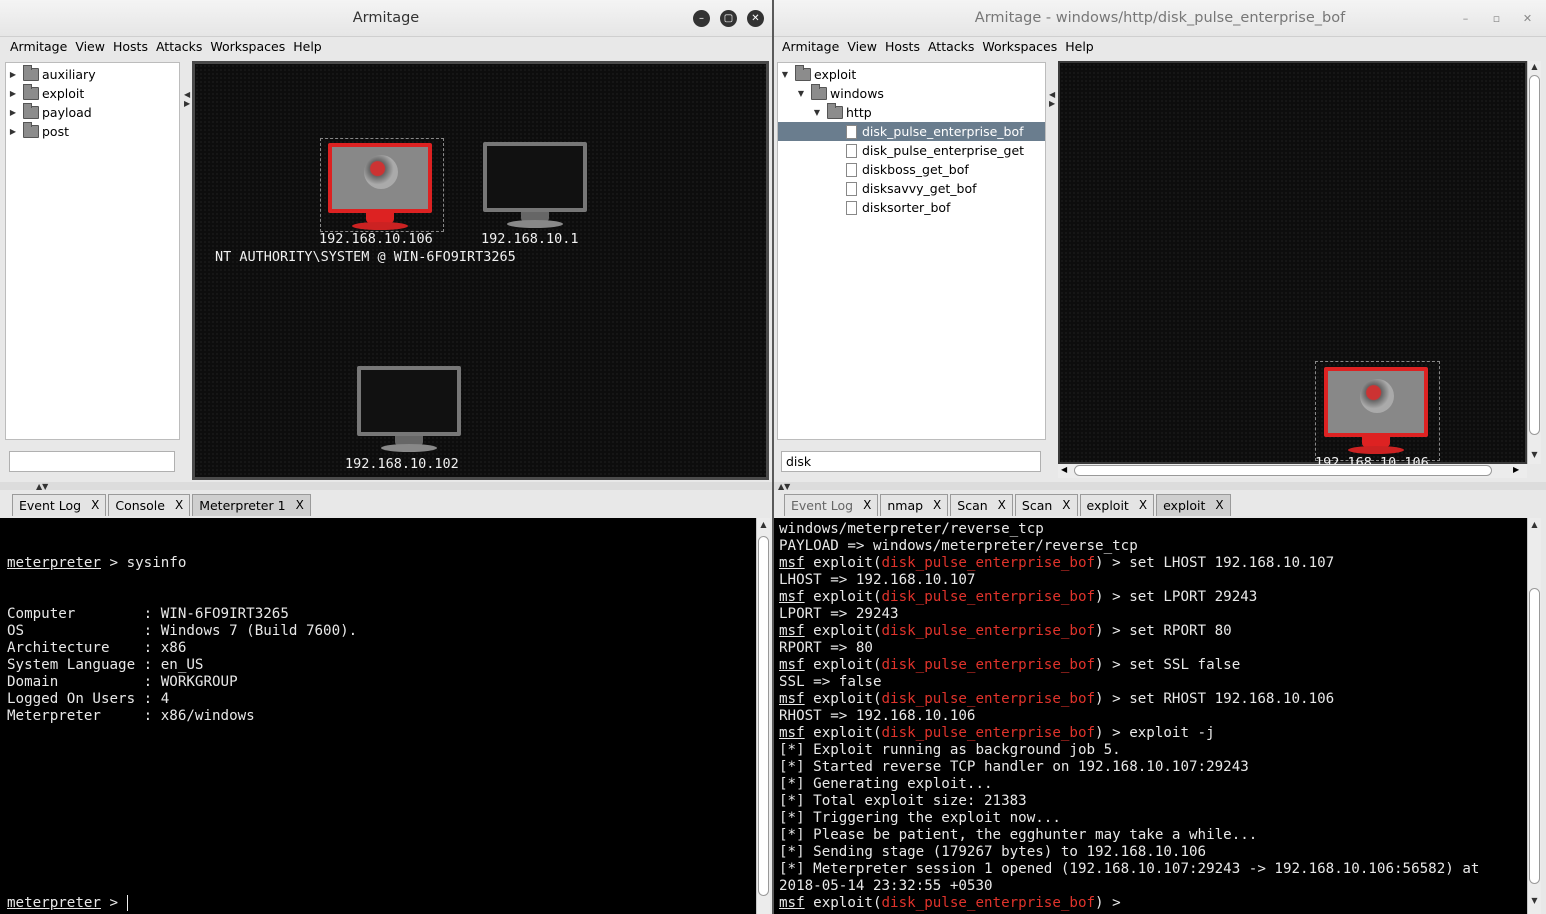 The width and height of the screenshot is (1546, 914). I want to click on tree-node-disksorter-bof: disksorter_bof, so click(911, 207).